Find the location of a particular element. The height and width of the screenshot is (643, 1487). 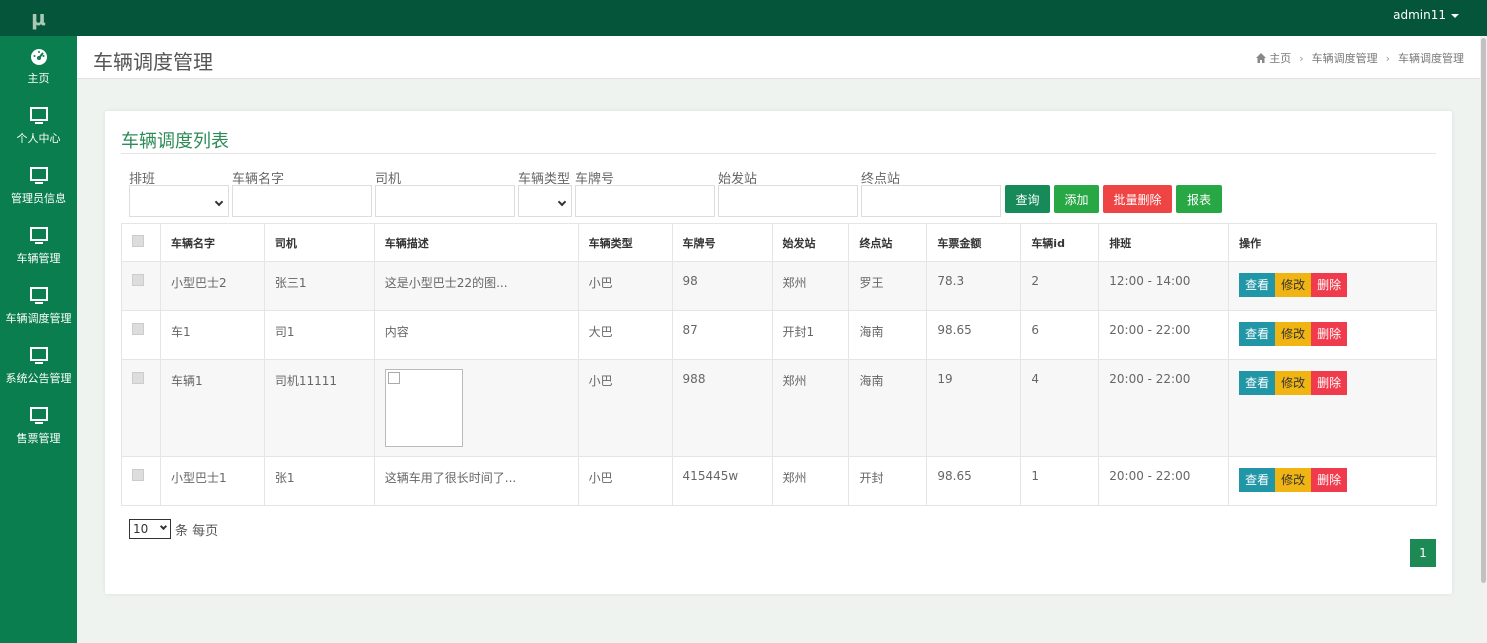

column-header: 排班 is located at coordinates (1164, 242).